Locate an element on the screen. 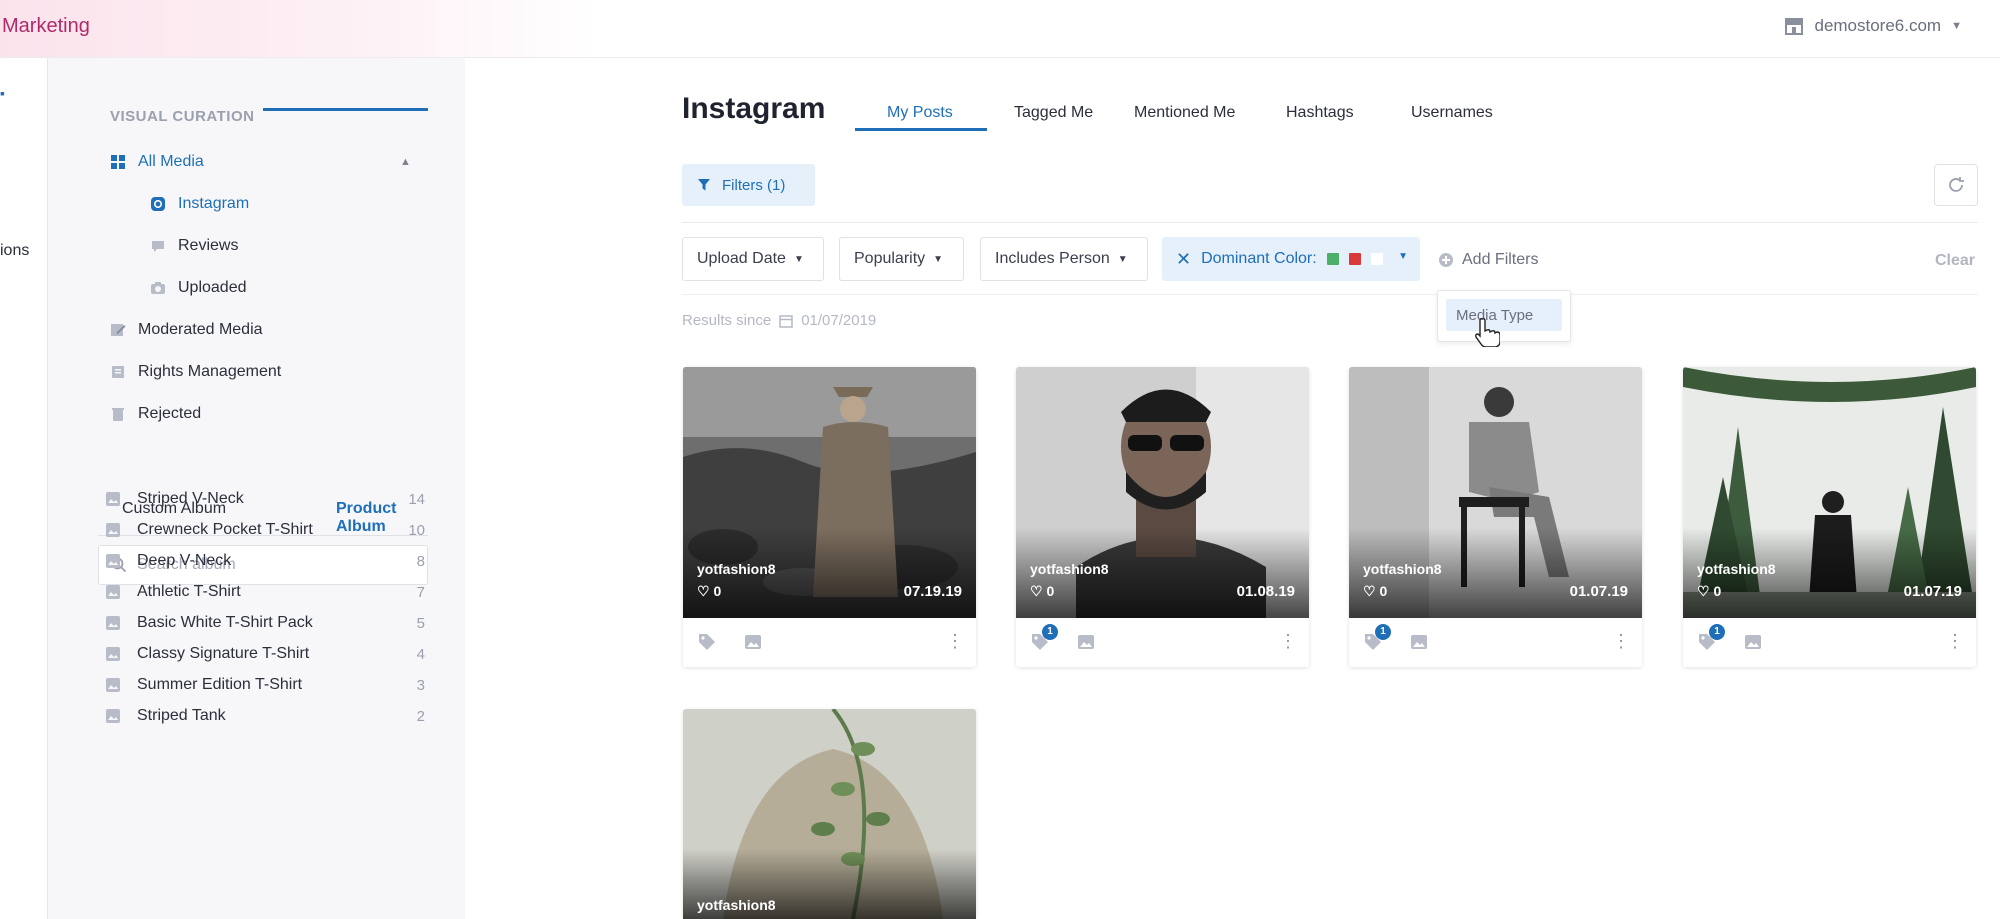 The image size is (2000, 919). album-list-item: Classy Signature T-Shirt 4 is located at coordinates (265, 654).